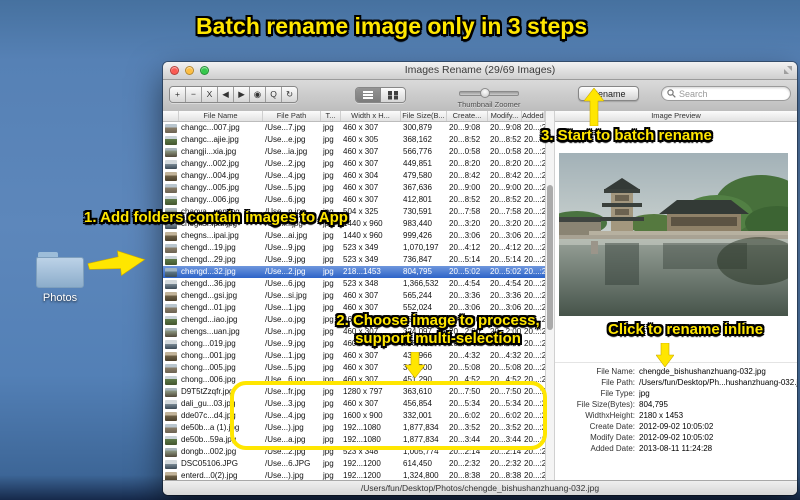 This screenshot has height=500, width=800. Describe the element at coordinates (676, 448) in the screenshot. I see `meta-value: 2013-08-11 11:24:28` at that location.